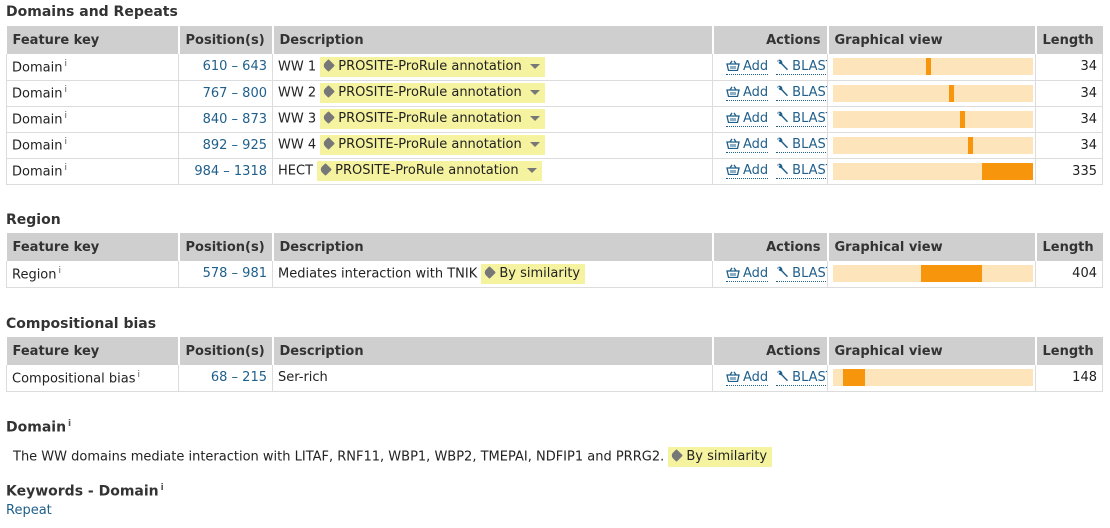 The image size is (1110, 528). Describe the element at coordinates (303, 378) in the screenshot. I see `description-text: Ser-rich` at that location.